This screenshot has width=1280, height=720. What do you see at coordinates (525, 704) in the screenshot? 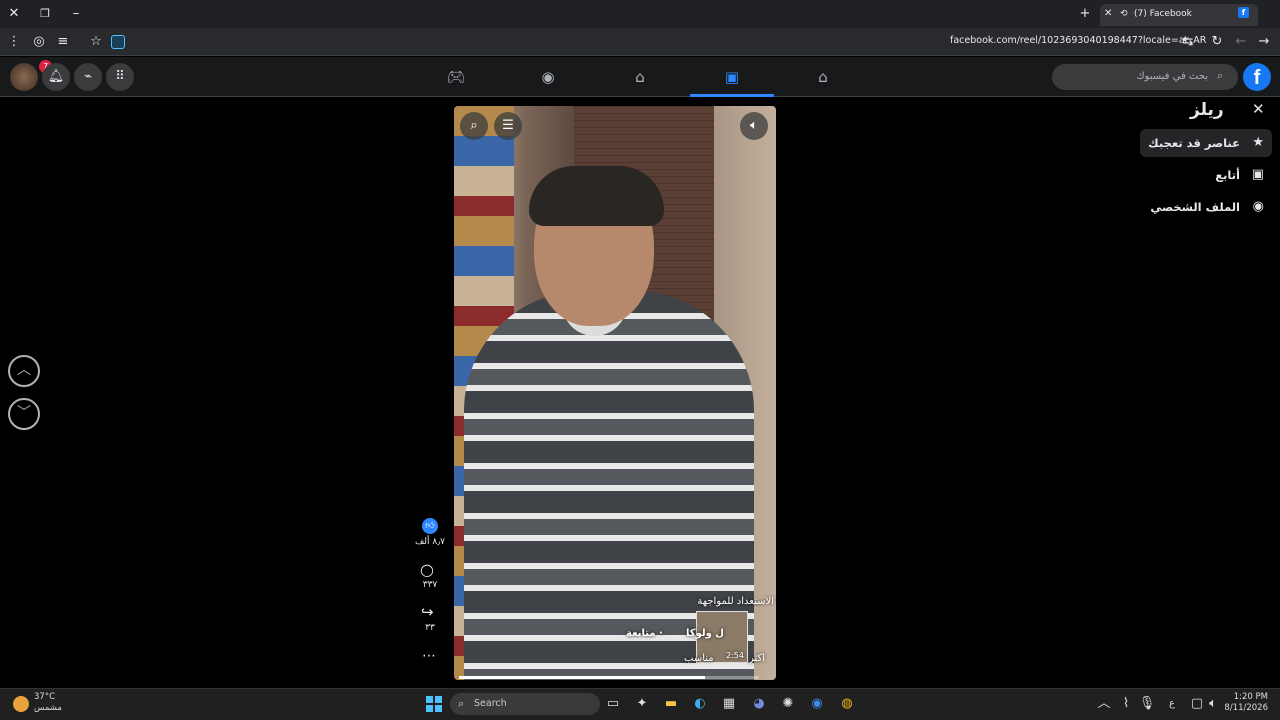
I see `taskbar-search: Search` at bounding box center [525, 704].